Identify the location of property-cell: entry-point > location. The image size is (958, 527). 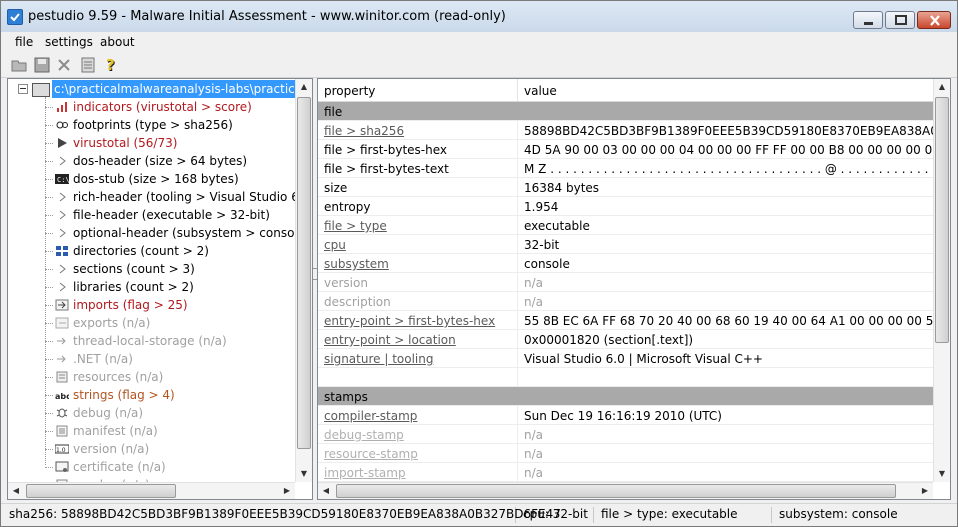
(419, 340).